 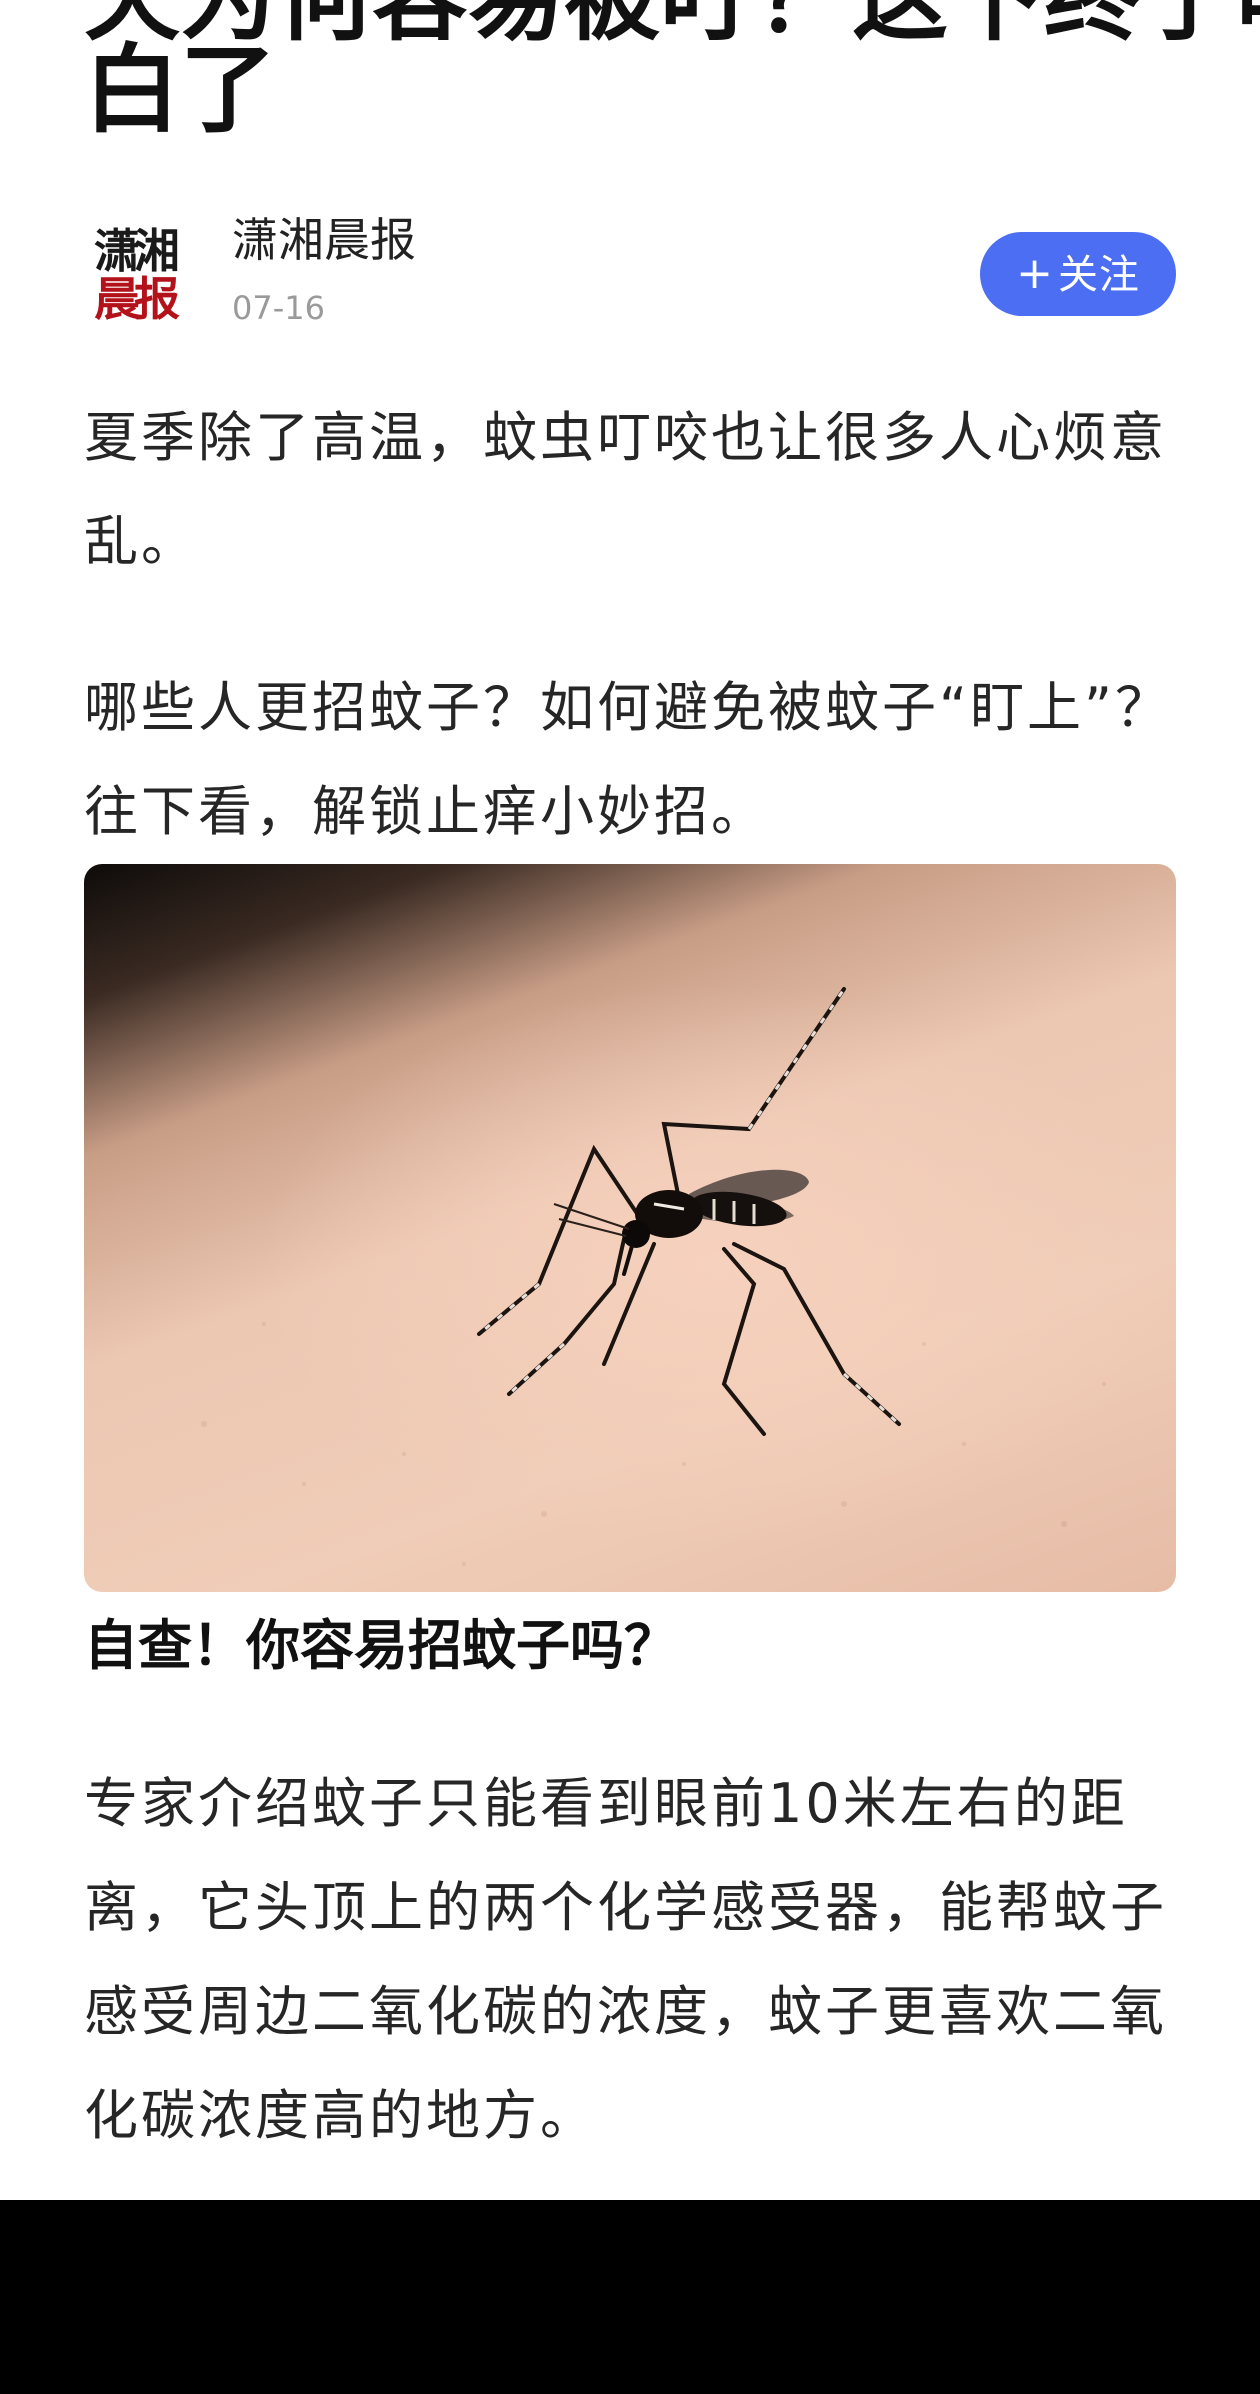 What do you see at coordinates (137, 299) in the screenshot?
I see `publisher-logo-text-bottom: 晨报` at bounding box center [137, 299].